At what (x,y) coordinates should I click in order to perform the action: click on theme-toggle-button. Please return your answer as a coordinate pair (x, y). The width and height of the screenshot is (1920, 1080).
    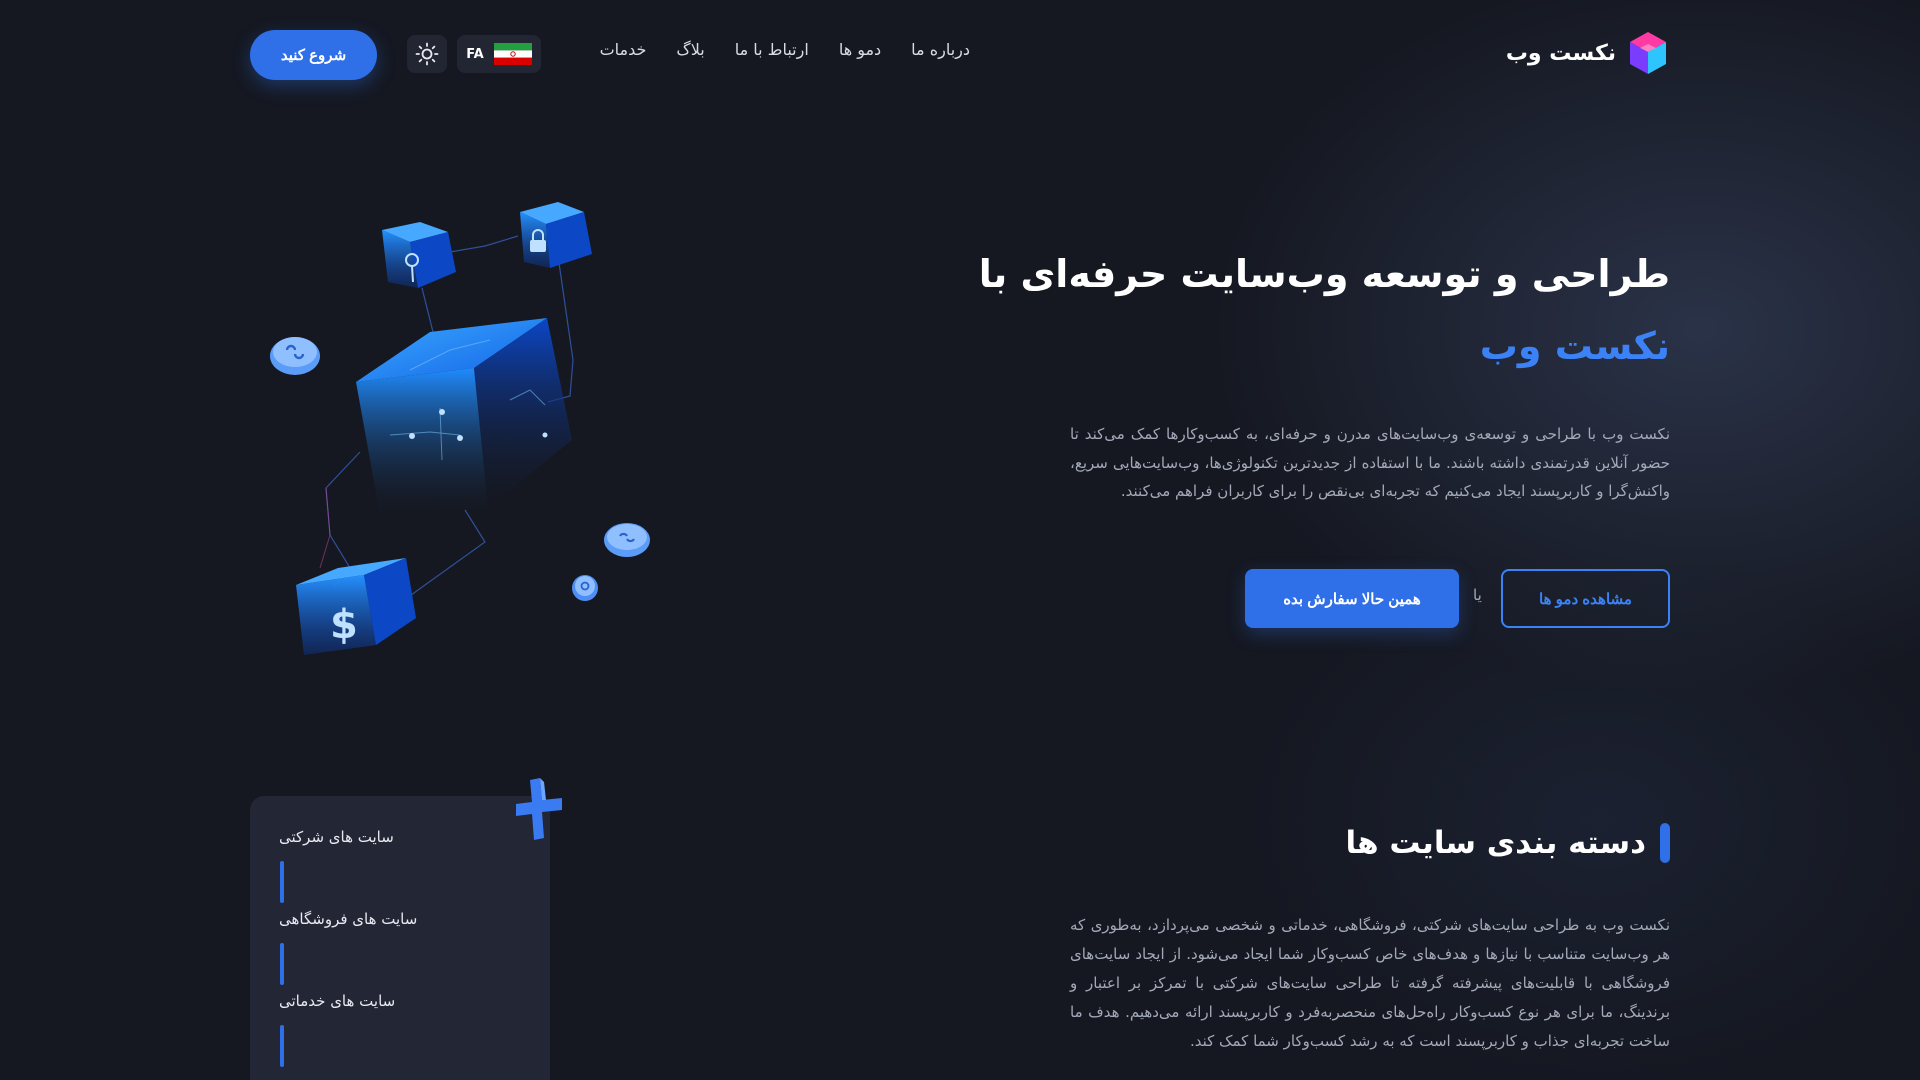
    Looking at the image, I should click on (427, 54).